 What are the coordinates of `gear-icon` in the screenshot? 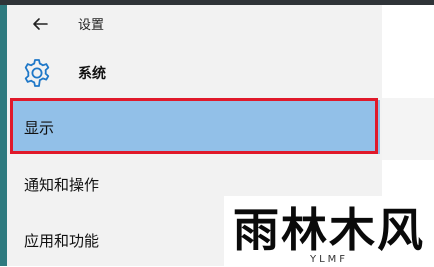 It's located at (37, 73).